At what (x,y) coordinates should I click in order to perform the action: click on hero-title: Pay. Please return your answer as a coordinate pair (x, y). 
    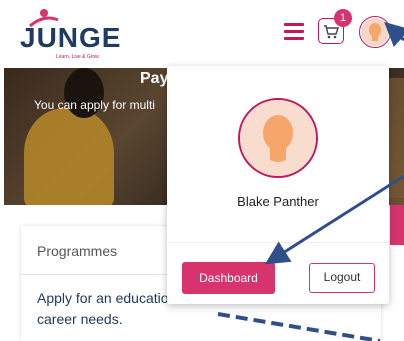
    Looking at the image, I should click on (154, 78).